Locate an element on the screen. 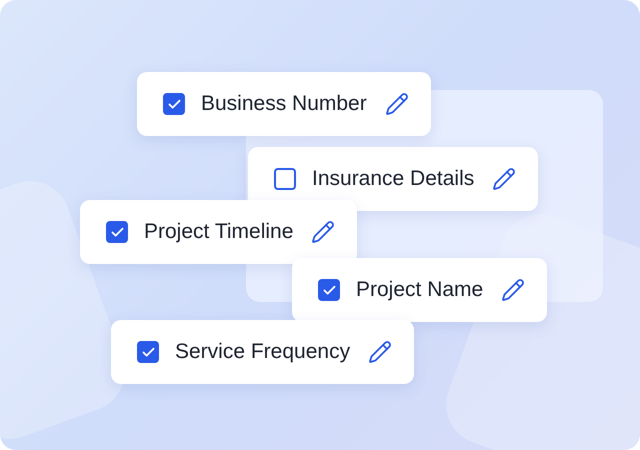  field-label: Insurance Details is located at coordinates (393, 179).